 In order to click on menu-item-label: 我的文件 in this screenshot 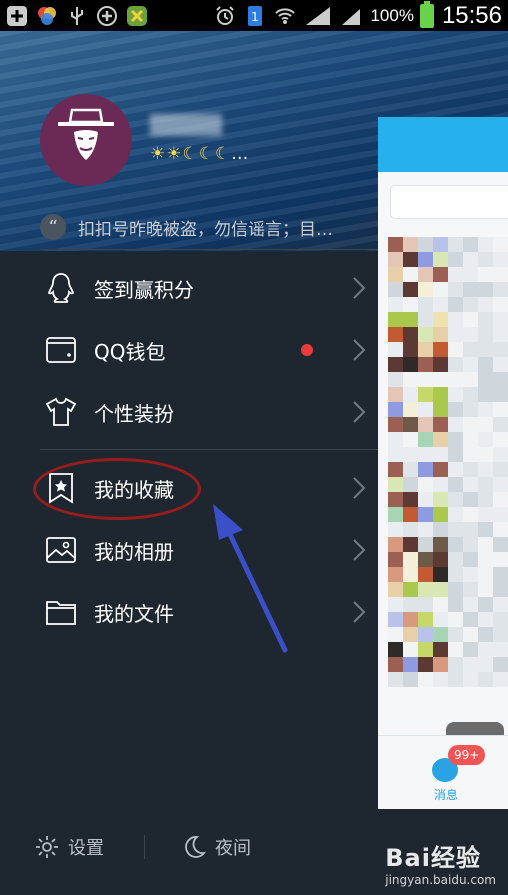, I will do `click(134, 613)`.